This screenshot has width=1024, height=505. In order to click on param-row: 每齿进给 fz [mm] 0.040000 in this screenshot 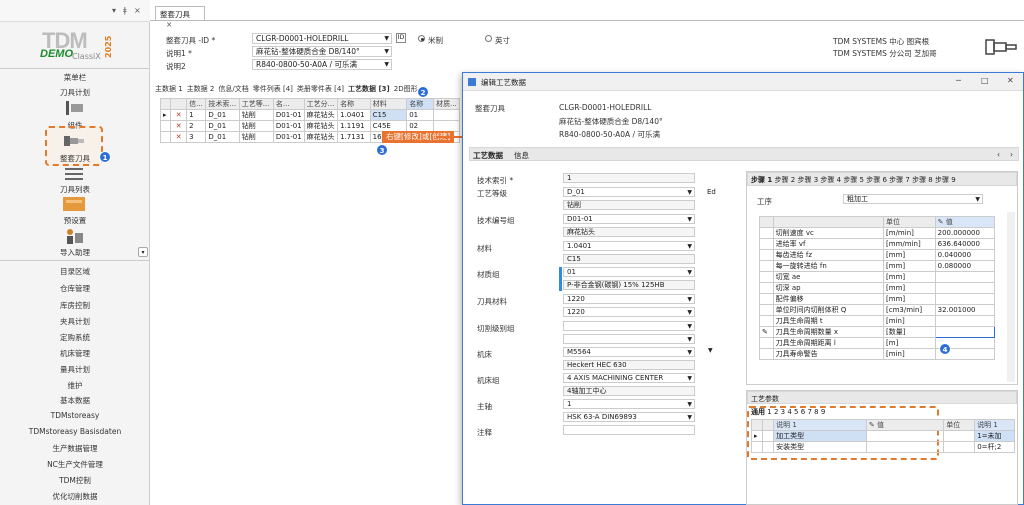, I will do `click(877, 255)`.